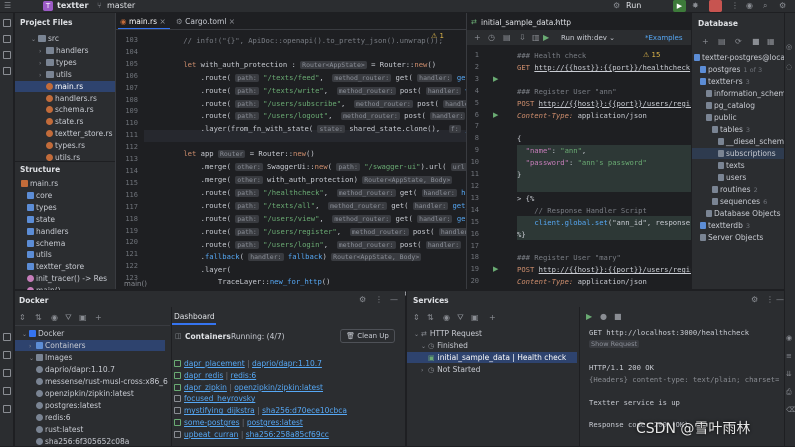  Describe the element at coordinates (790, 410) in the screenshot. I see `trash-icon: ⌫` at that location.